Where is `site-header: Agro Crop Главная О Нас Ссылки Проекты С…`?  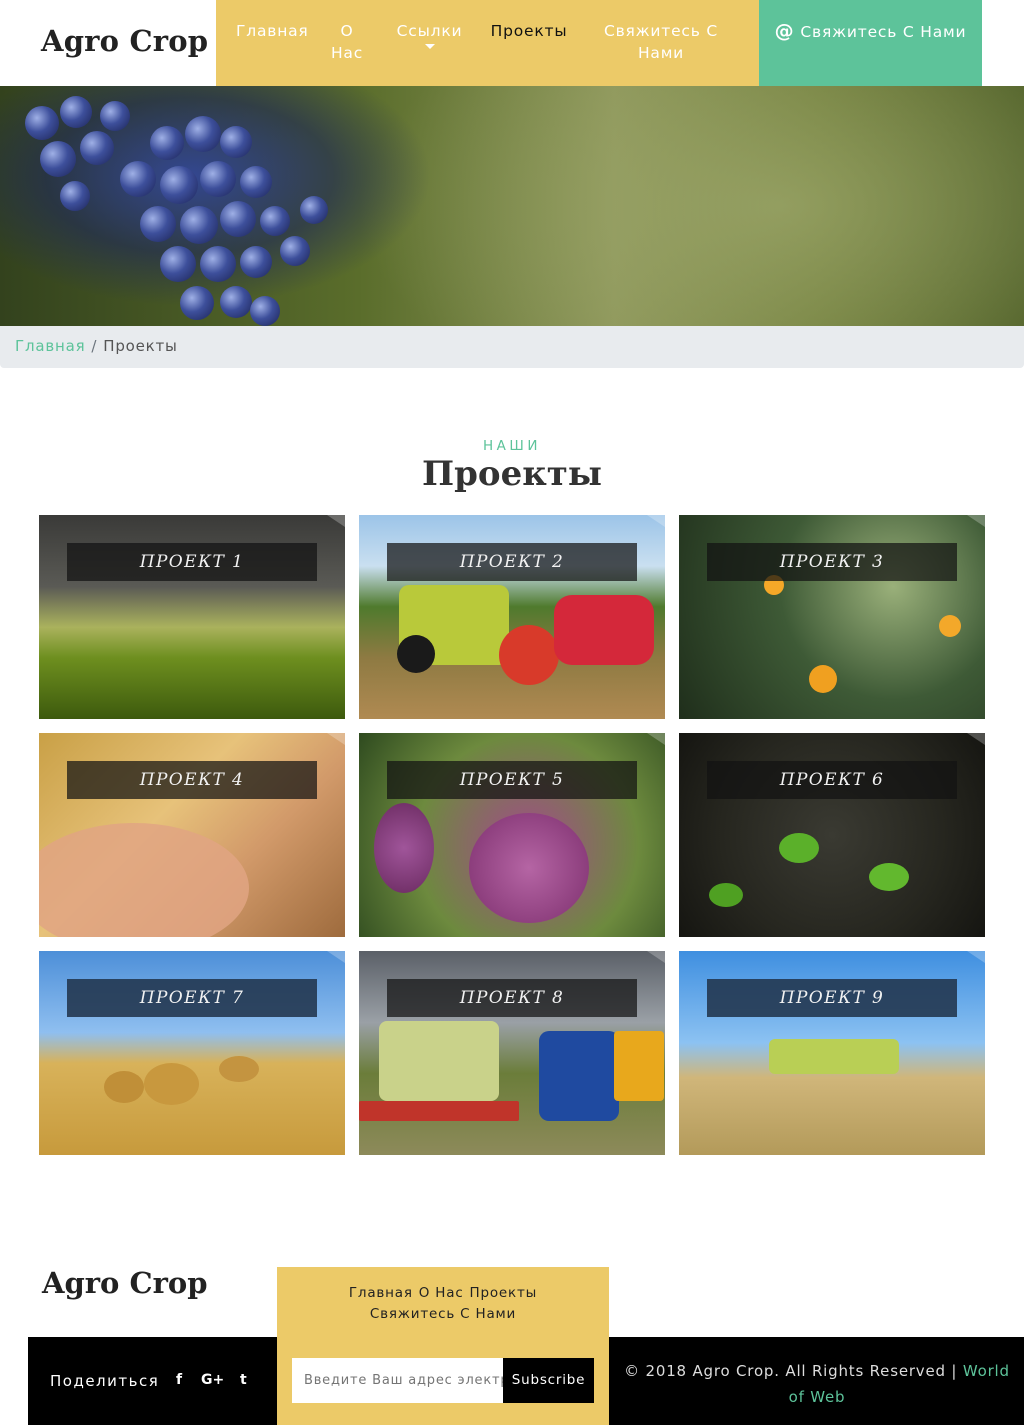
site-header: Agro Crop Главная О Нас Ссылки Проекты С… is located at coordinates (512, 43).